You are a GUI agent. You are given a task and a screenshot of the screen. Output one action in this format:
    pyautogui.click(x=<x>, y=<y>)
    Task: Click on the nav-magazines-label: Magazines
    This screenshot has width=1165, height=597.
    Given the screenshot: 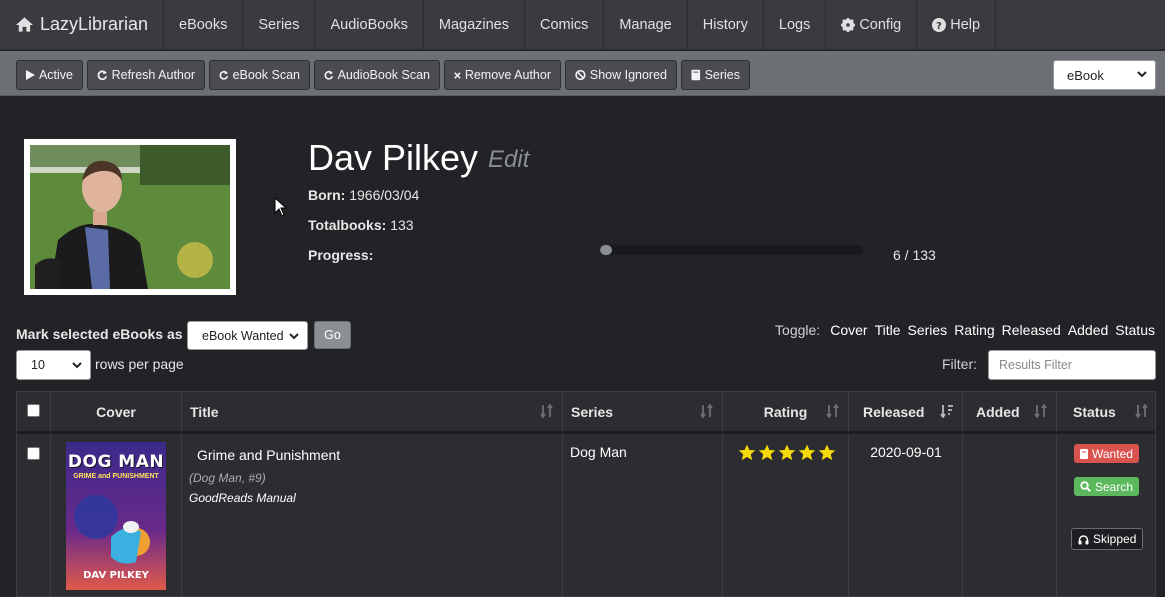 What is the action you would take?
    pyautogui.click(x=473, y=24)
    